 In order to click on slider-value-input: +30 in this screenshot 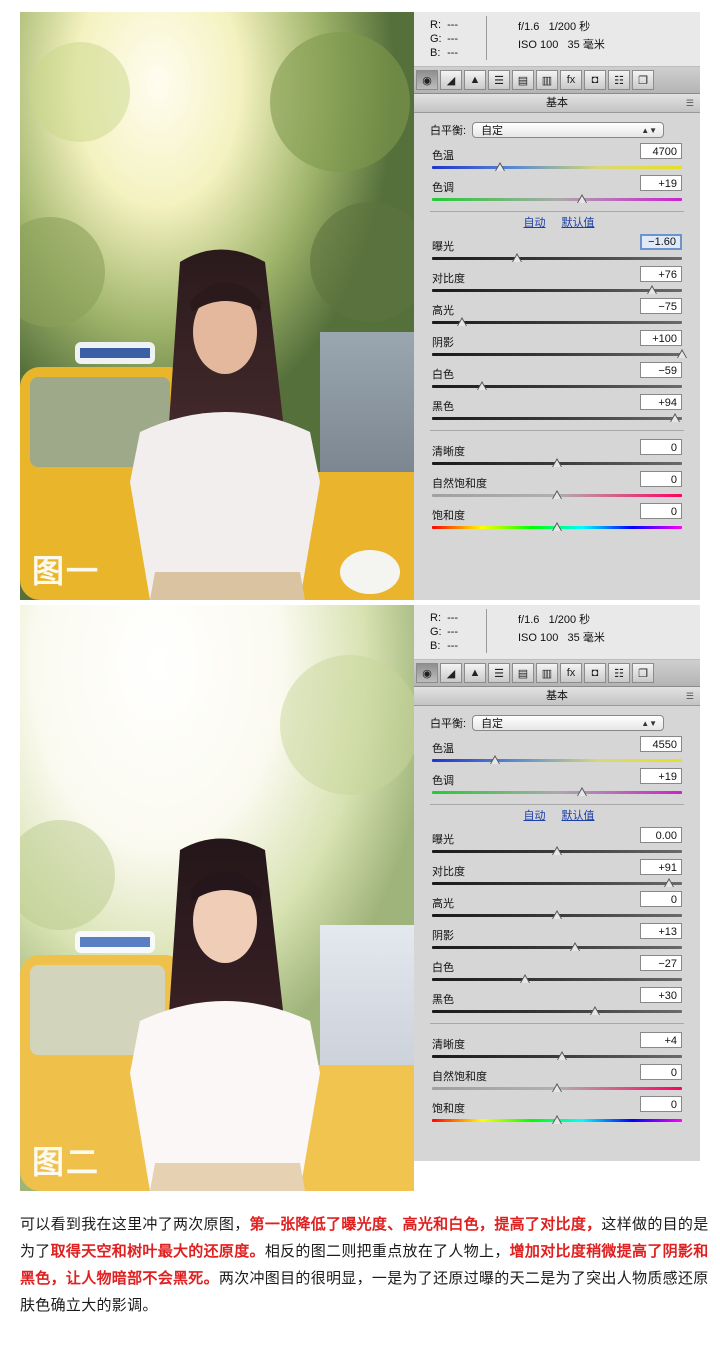, I will do `click(661, 995)`.